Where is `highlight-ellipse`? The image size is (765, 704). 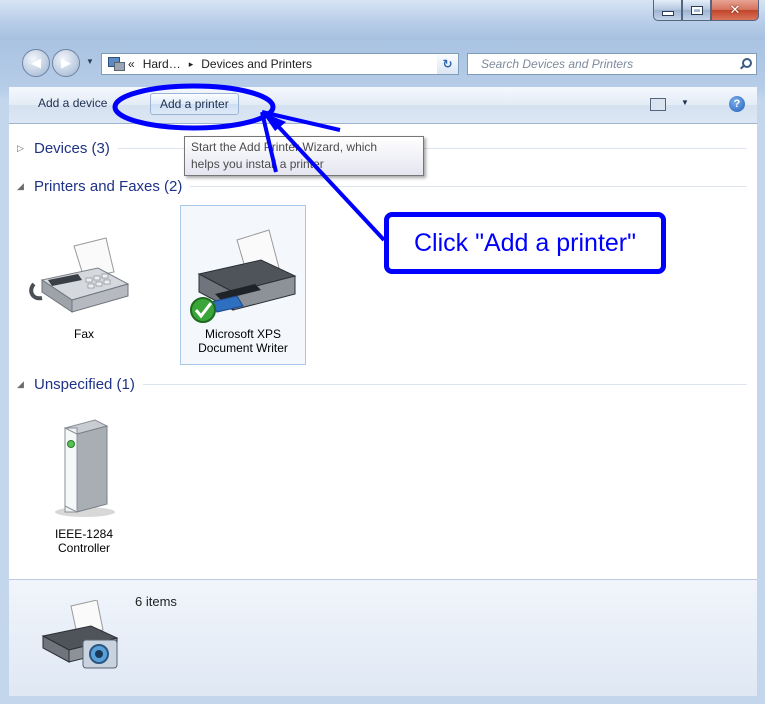 highlight-ellipse is located at coordinates (194, 107).